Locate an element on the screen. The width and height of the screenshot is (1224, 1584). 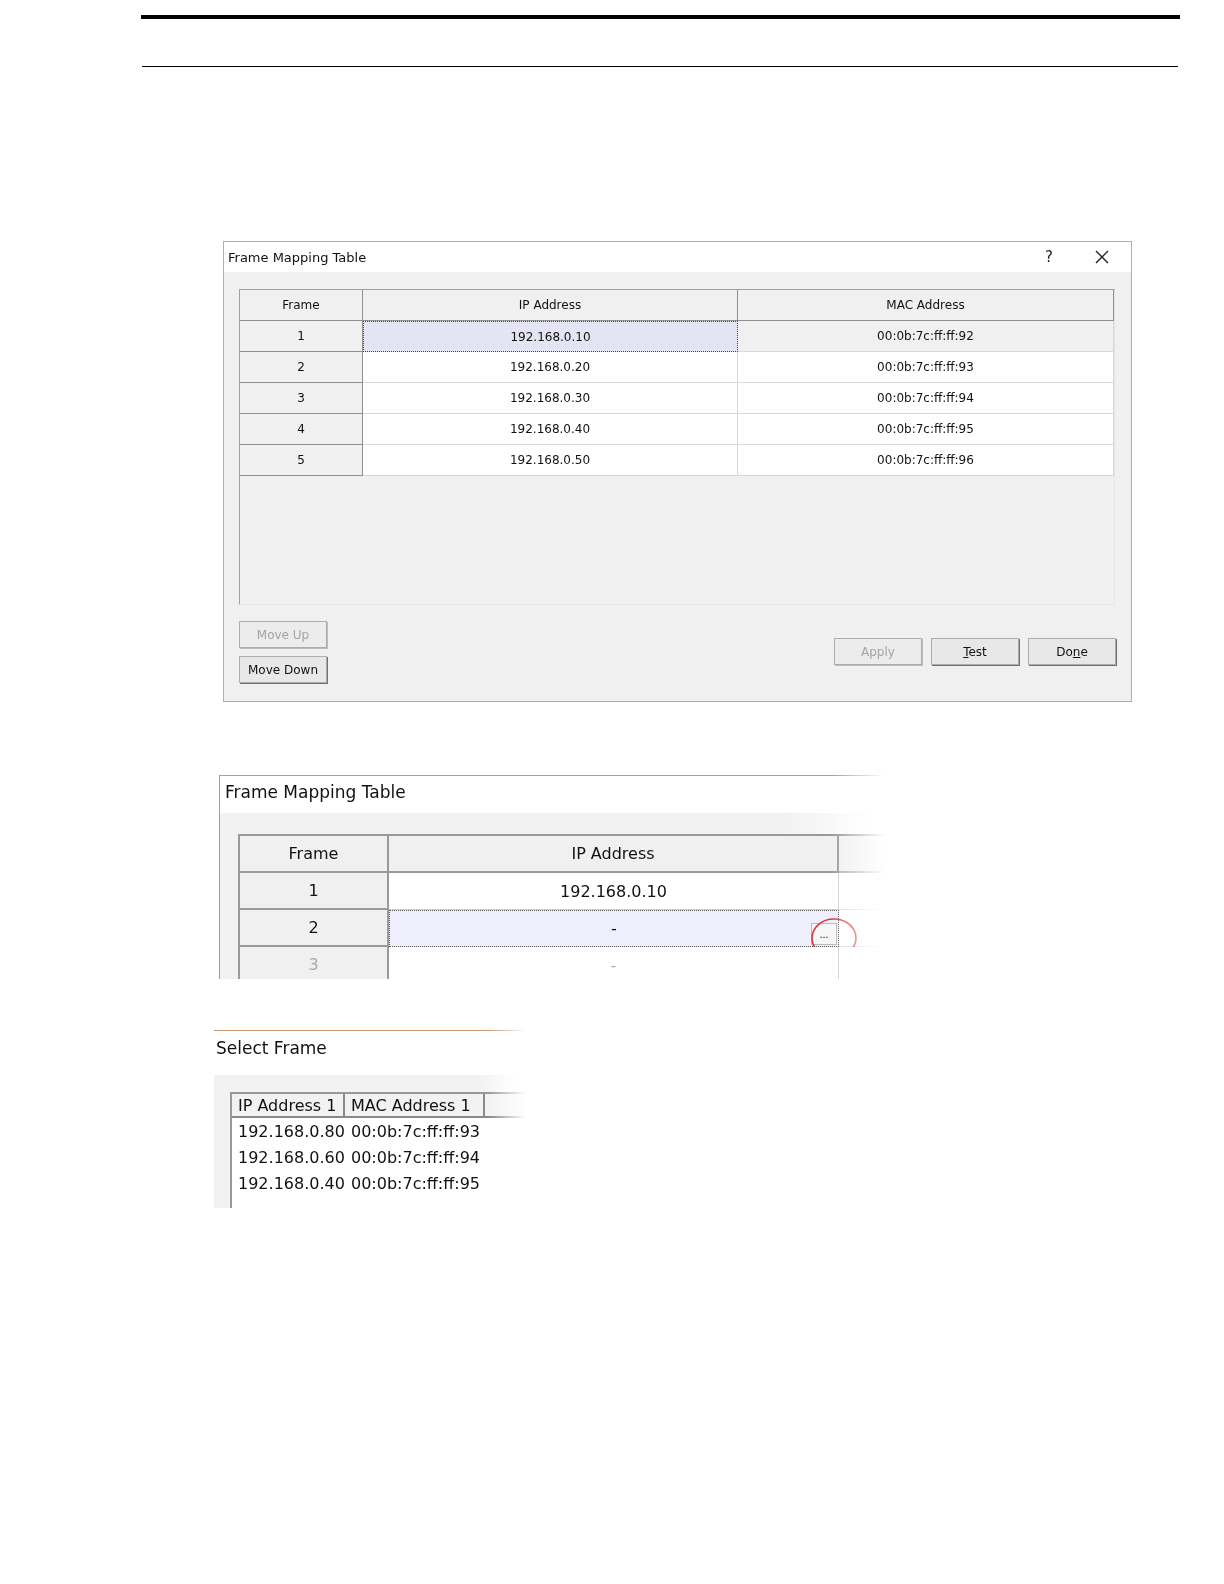
column-header: IP Address 1 is located at coordinates (288, 1106).